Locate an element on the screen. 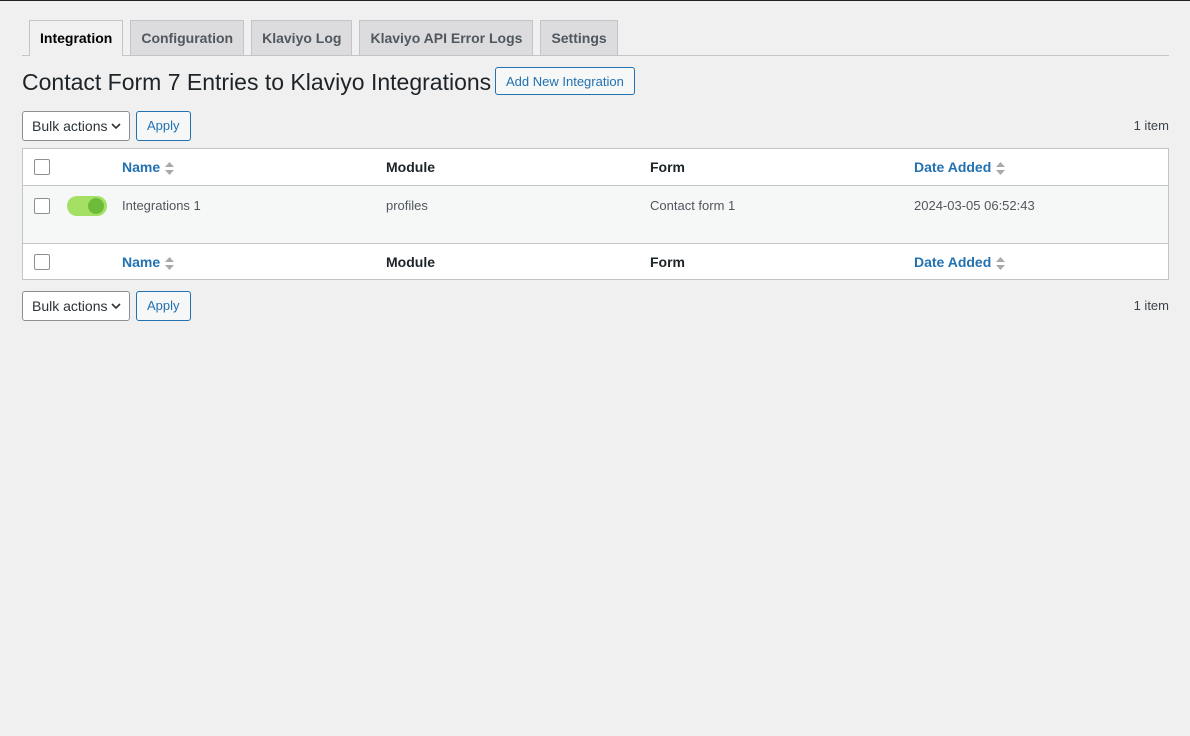 The image size is (1190, 736). row-form: Contact form 1 is located at coordinates (693, 205).